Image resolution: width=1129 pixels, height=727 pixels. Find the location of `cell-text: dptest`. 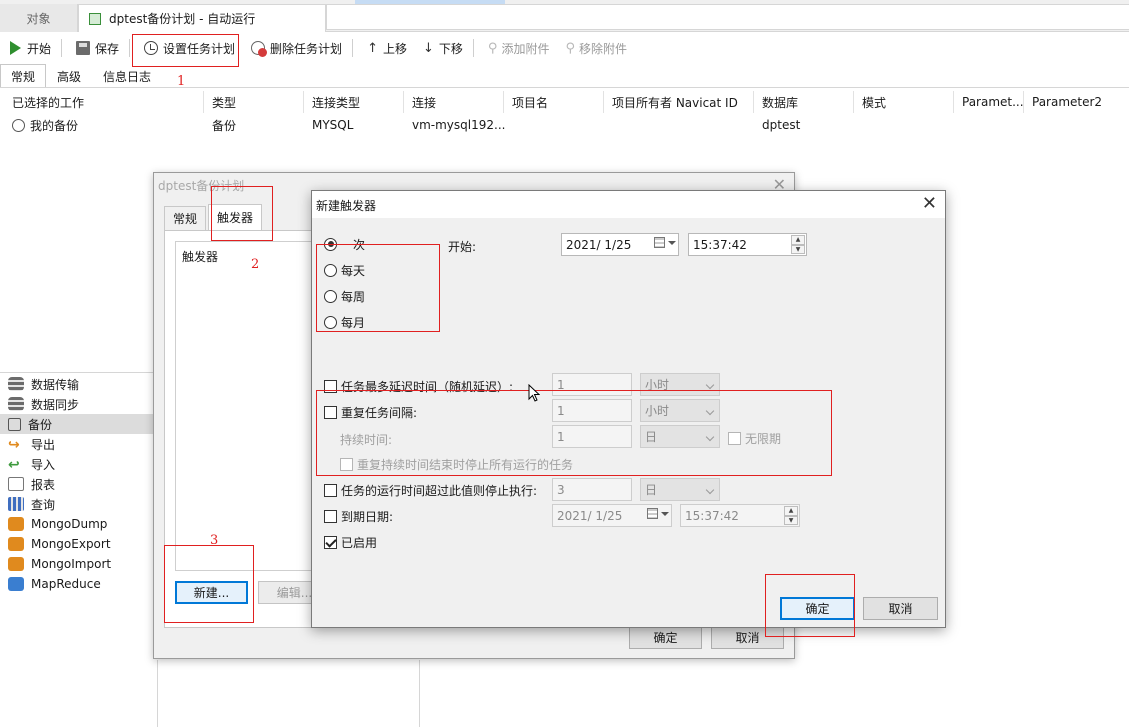

cell-text: dptest is located at coordinates (781, 125).